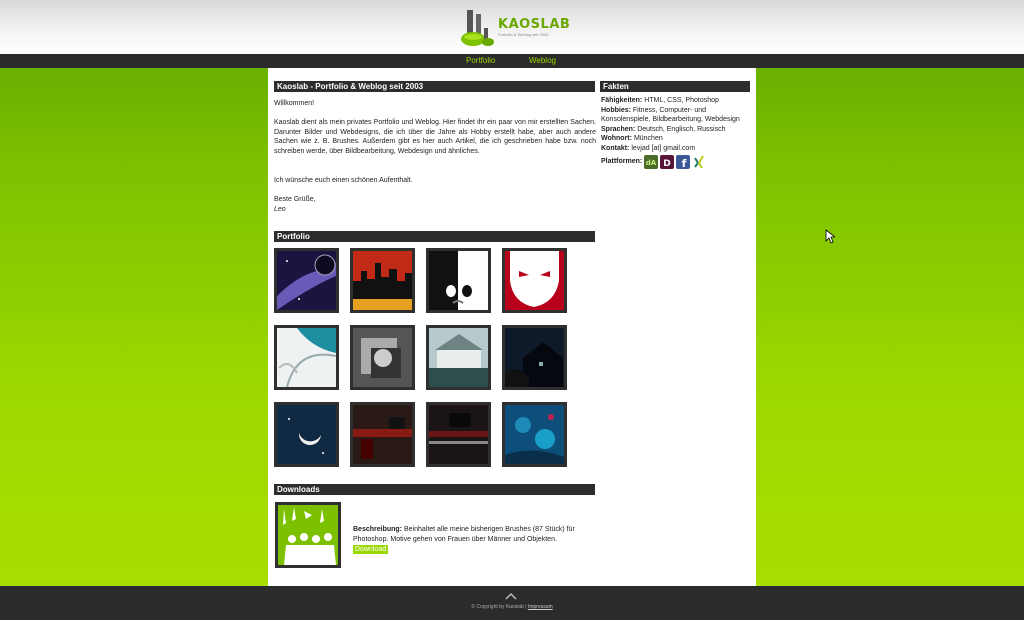 The width and height of the screenshot is (1024, 620). I want to click on fact-languages: Sprachen: Deutsch, Englisch, Russisch, so click(663, 129).